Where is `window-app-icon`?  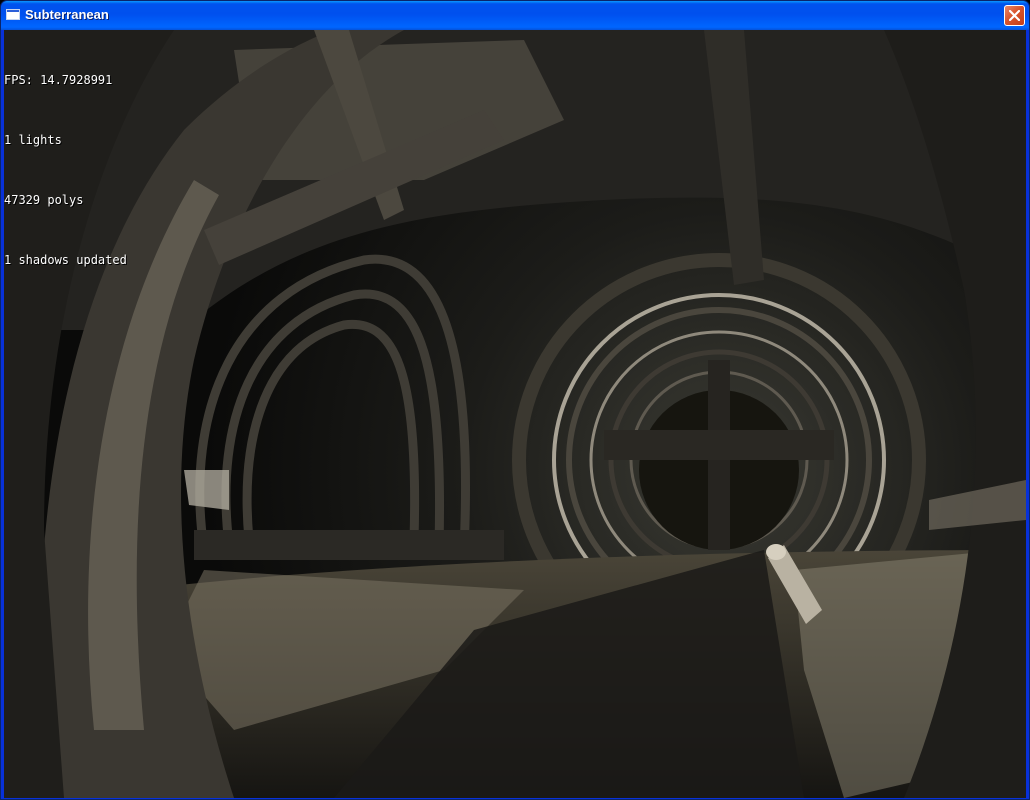
window-app-icon is located at coordinates (13, 14).